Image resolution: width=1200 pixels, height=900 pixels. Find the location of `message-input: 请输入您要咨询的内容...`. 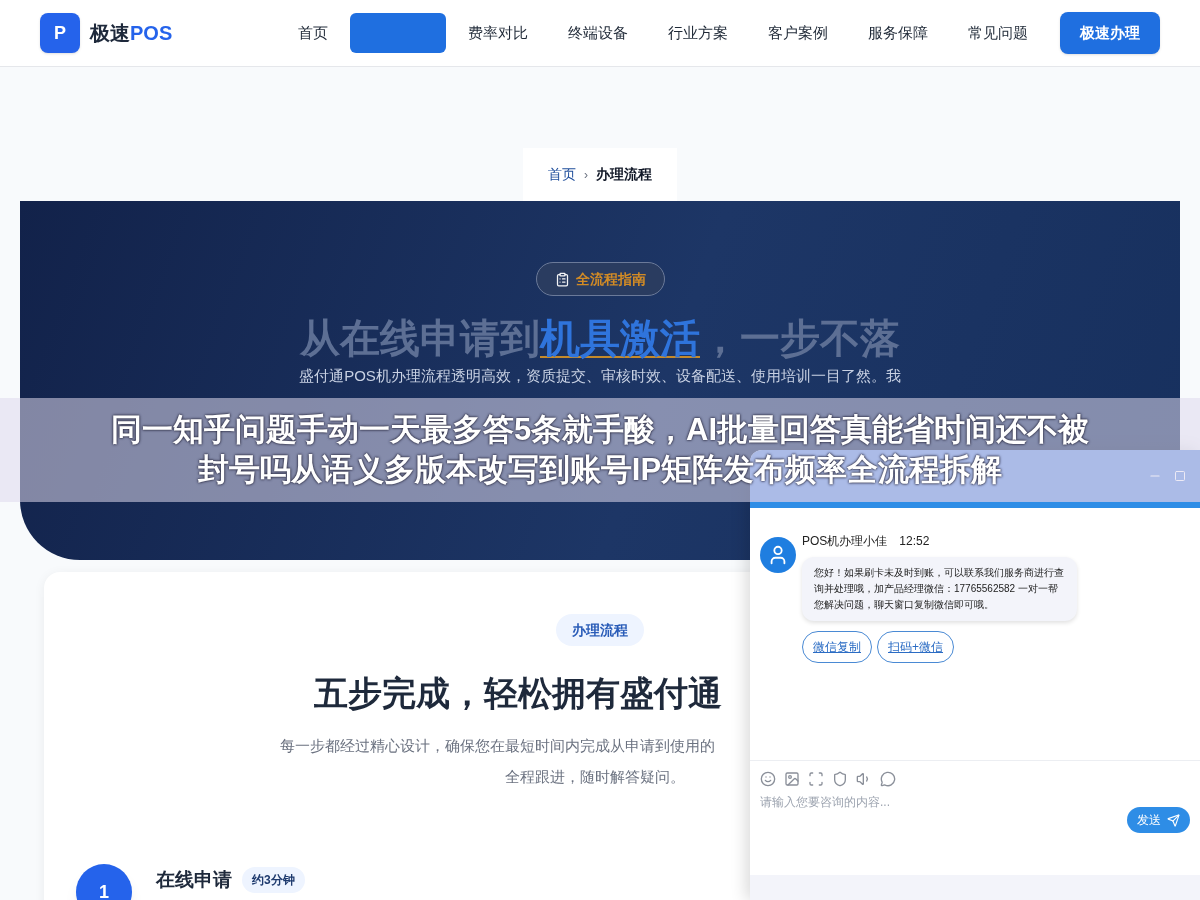

message-input: 请输入您要咨询的内容... is located at coordinates (943, 802).